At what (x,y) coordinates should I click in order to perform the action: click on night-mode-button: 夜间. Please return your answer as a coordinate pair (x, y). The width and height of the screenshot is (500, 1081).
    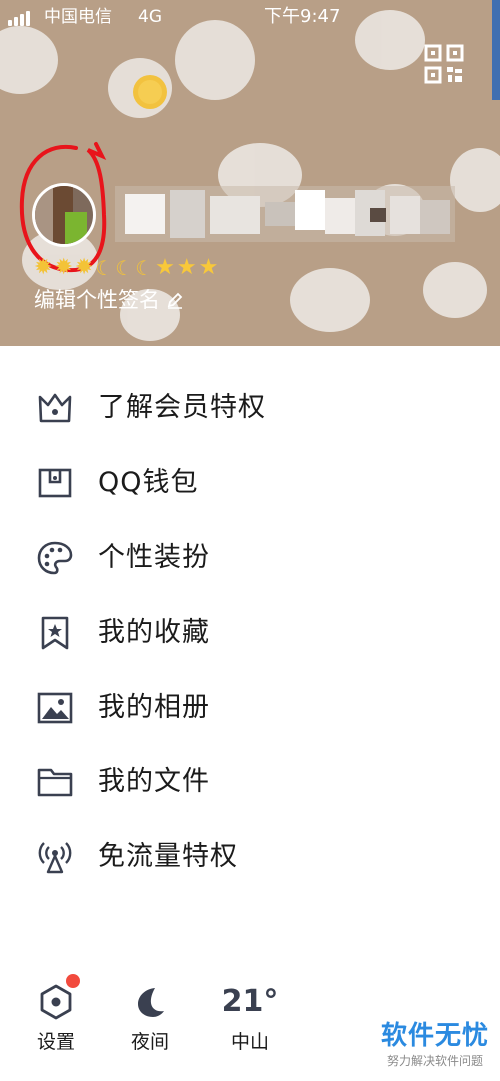
    Looking at the image, I should click on (150, 1020).